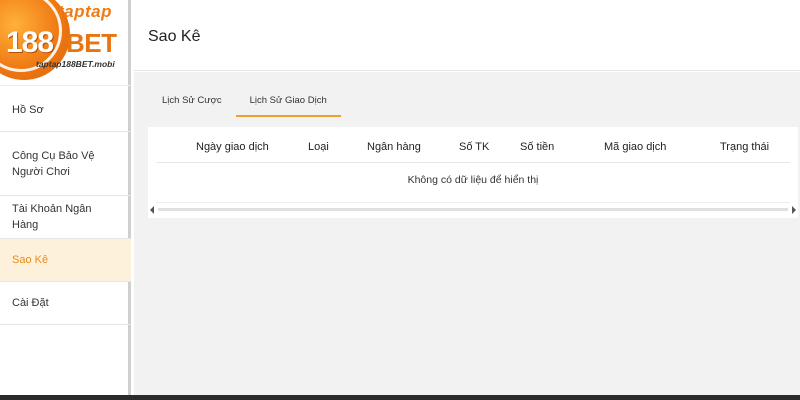 The height and width of the screenshot is (400, 800). I want to click on tab-bet-history: Lịch Sử Cược, so click(192, 102).